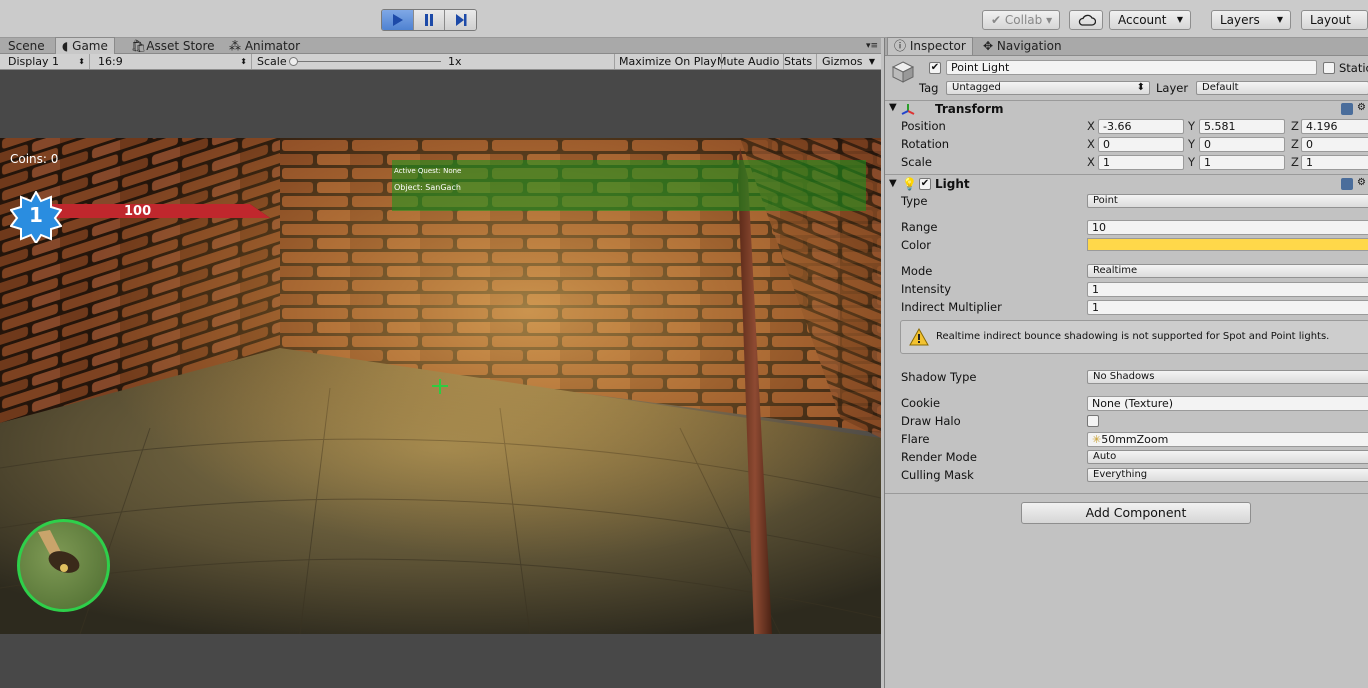 Image resolution: width=1368 pixels, height=688 pixels. I want to click on position-z-field: 4.196, so click(1334, 126).